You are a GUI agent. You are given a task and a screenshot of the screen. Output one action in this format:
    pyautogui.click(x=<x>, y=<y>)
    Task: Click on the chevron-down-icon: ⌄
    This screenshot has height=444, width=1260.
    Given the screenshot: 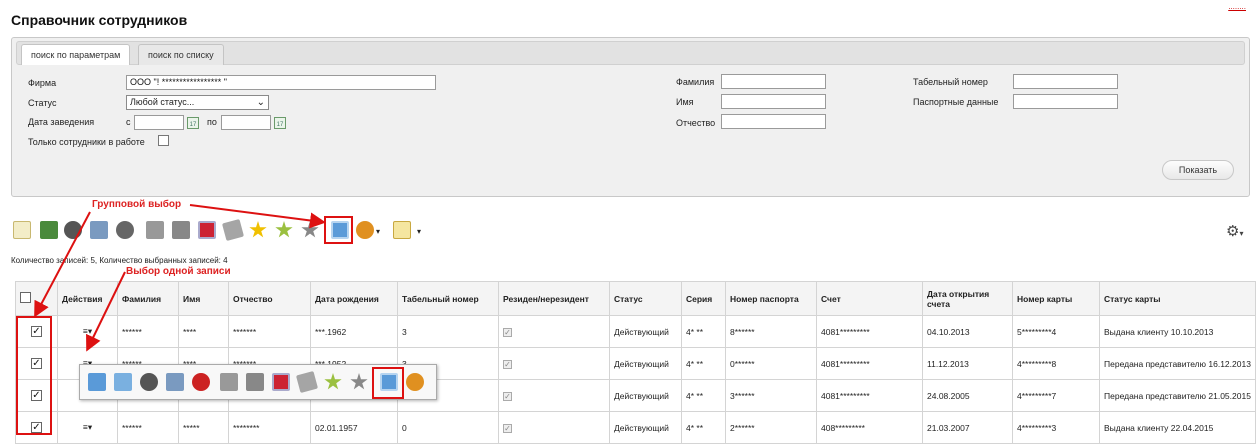 What is the action you would take?
    pyautogui.click(x=260, y=102)
    